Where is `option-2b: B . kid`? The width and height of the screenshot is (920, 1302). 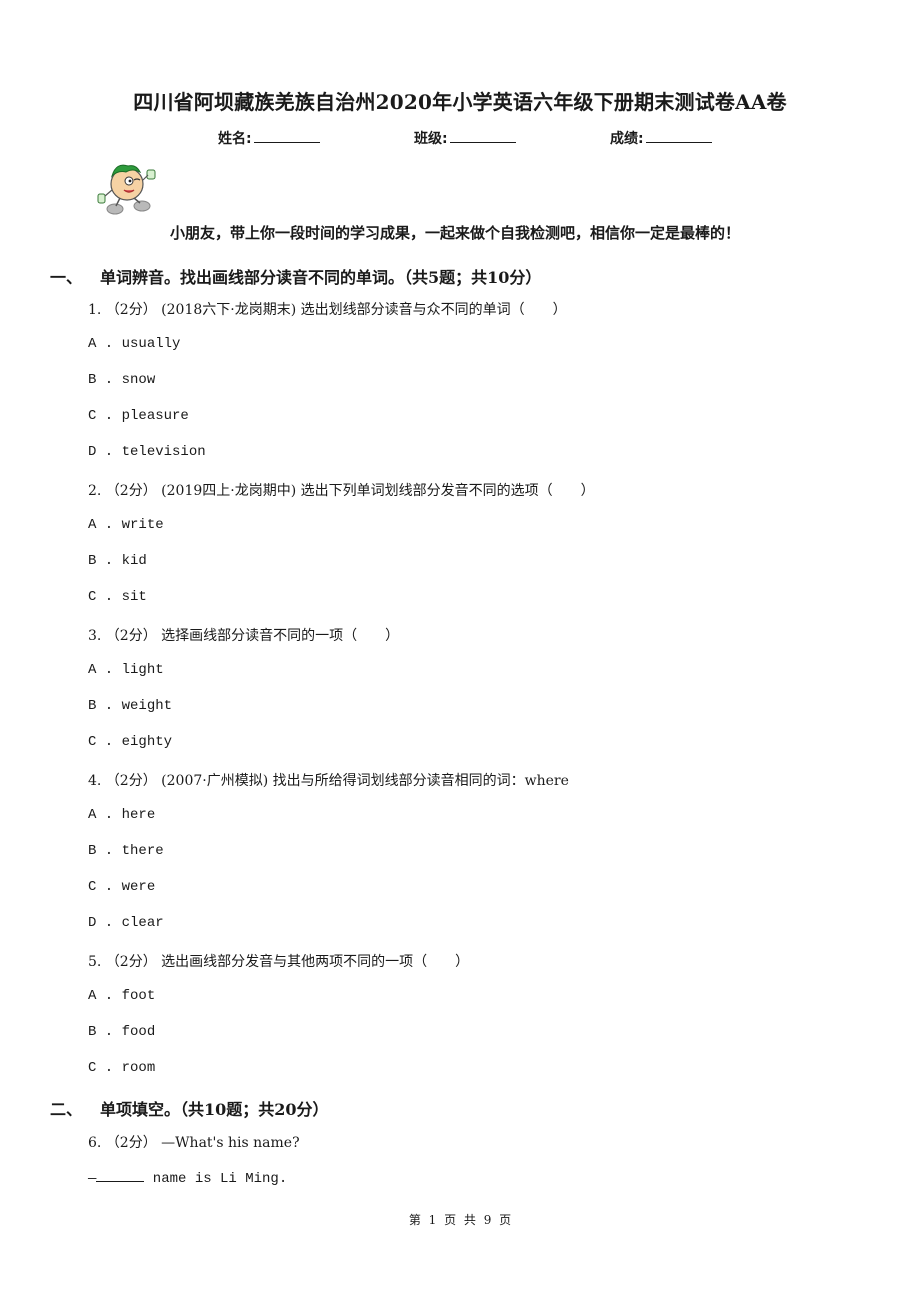 option-2b: B . kid is located at coordinates (117, 561).